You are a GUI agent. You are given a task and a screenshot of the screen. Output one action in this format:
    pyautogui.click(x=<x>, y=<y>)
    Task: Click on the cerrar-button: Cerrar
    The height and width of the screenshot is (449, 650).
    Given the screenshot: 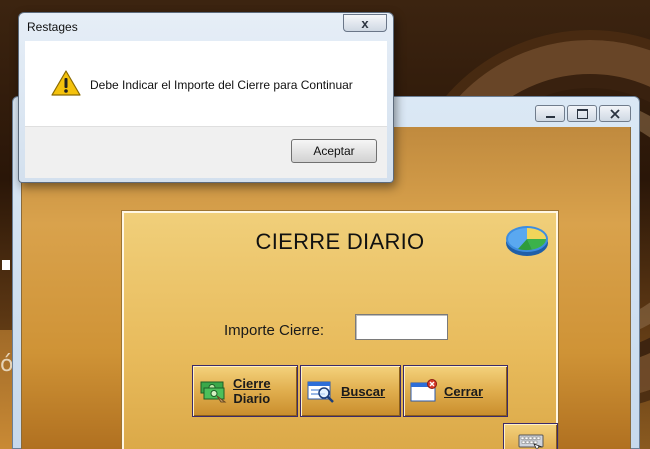 What is the action you would take?
    pyautogui.click(x=455, y=391)
    